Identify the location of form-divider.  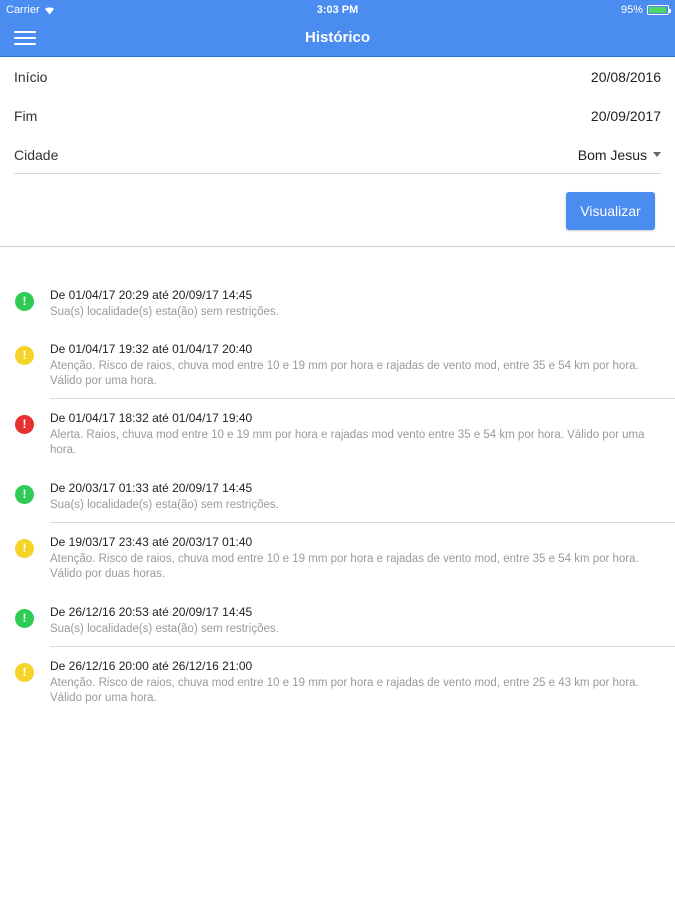
(337, 173).